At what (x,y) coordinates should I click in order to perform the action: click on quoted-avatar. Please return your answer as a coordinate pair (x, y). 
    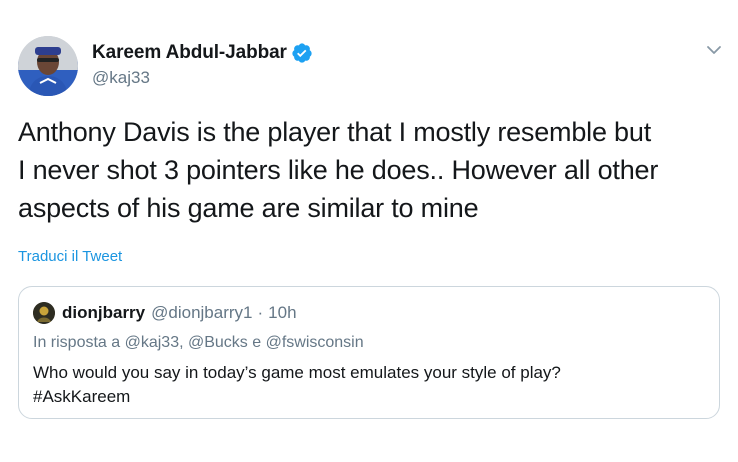
    Looking at the image, I should click on (44, 313).